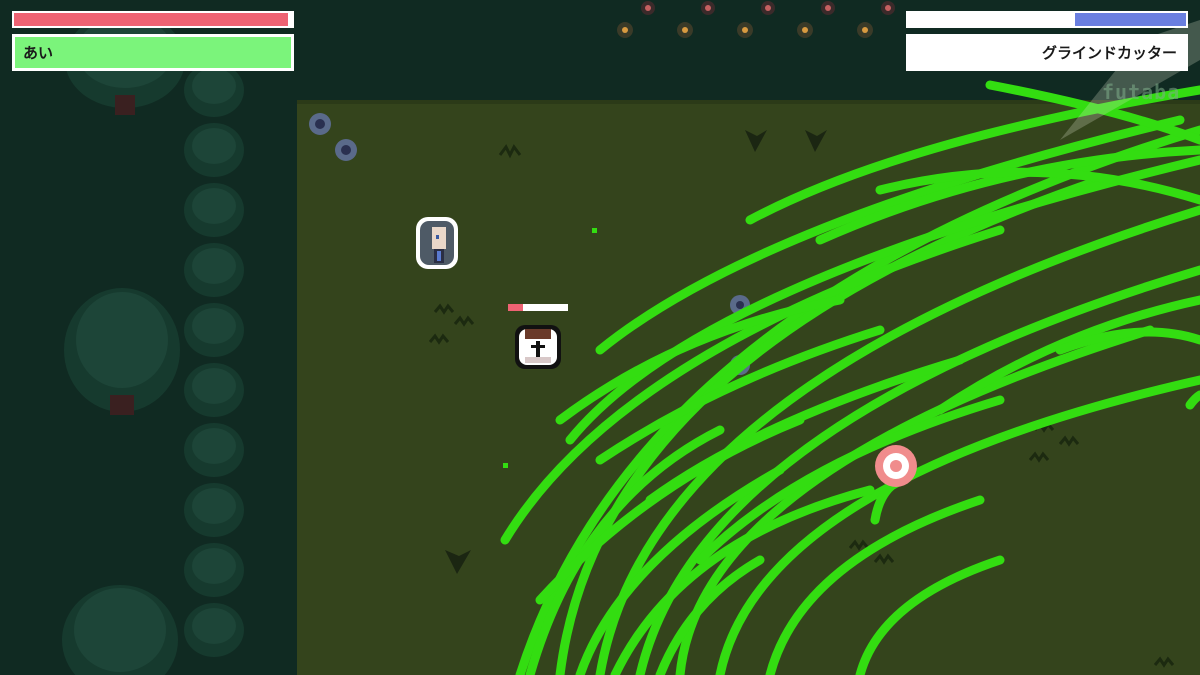 The height and width of the screenshot is (675, 1200). Describe the element at coordinates (538, 307) in the screenshot. I see `enemy-overhead-hp-bar` at that location.